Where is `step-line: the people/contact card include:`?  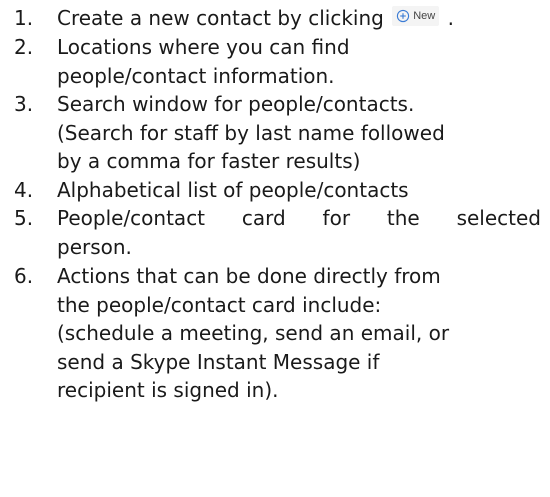 step-line: the people/contact card include: is located at coordinates (219, 304).